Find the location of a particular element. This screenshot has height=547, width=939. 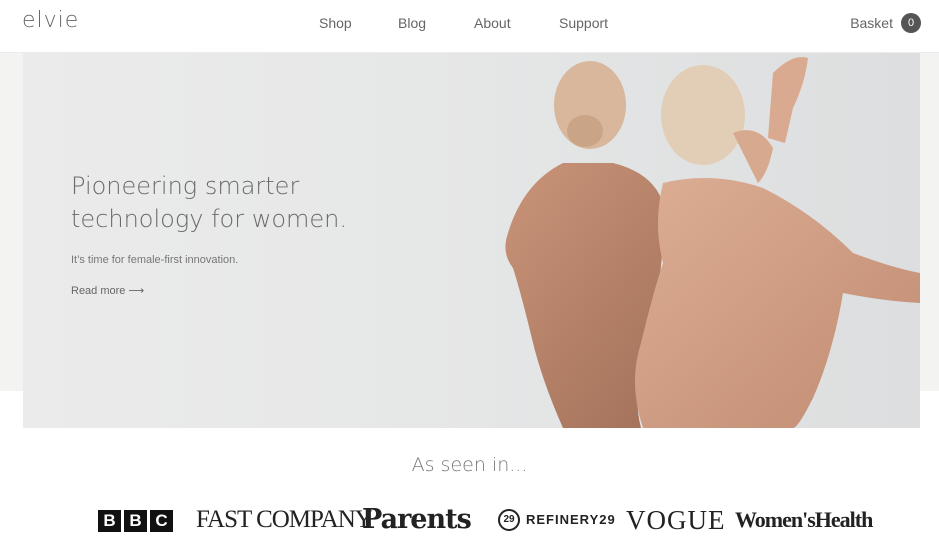

fast-company-logo: FAST COMPANY is located at coordinates (284, 520).